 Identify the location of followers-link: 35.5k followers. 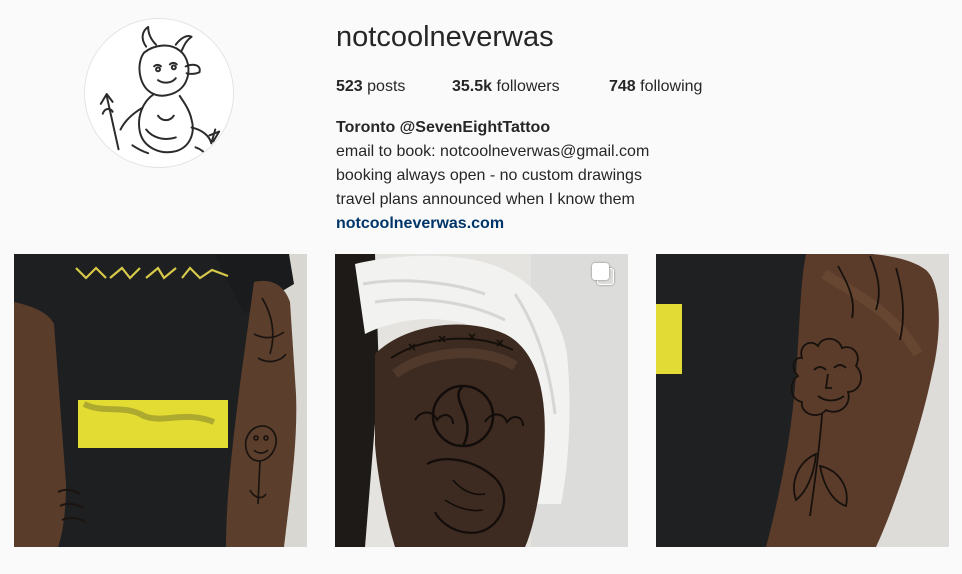
(506, 87).